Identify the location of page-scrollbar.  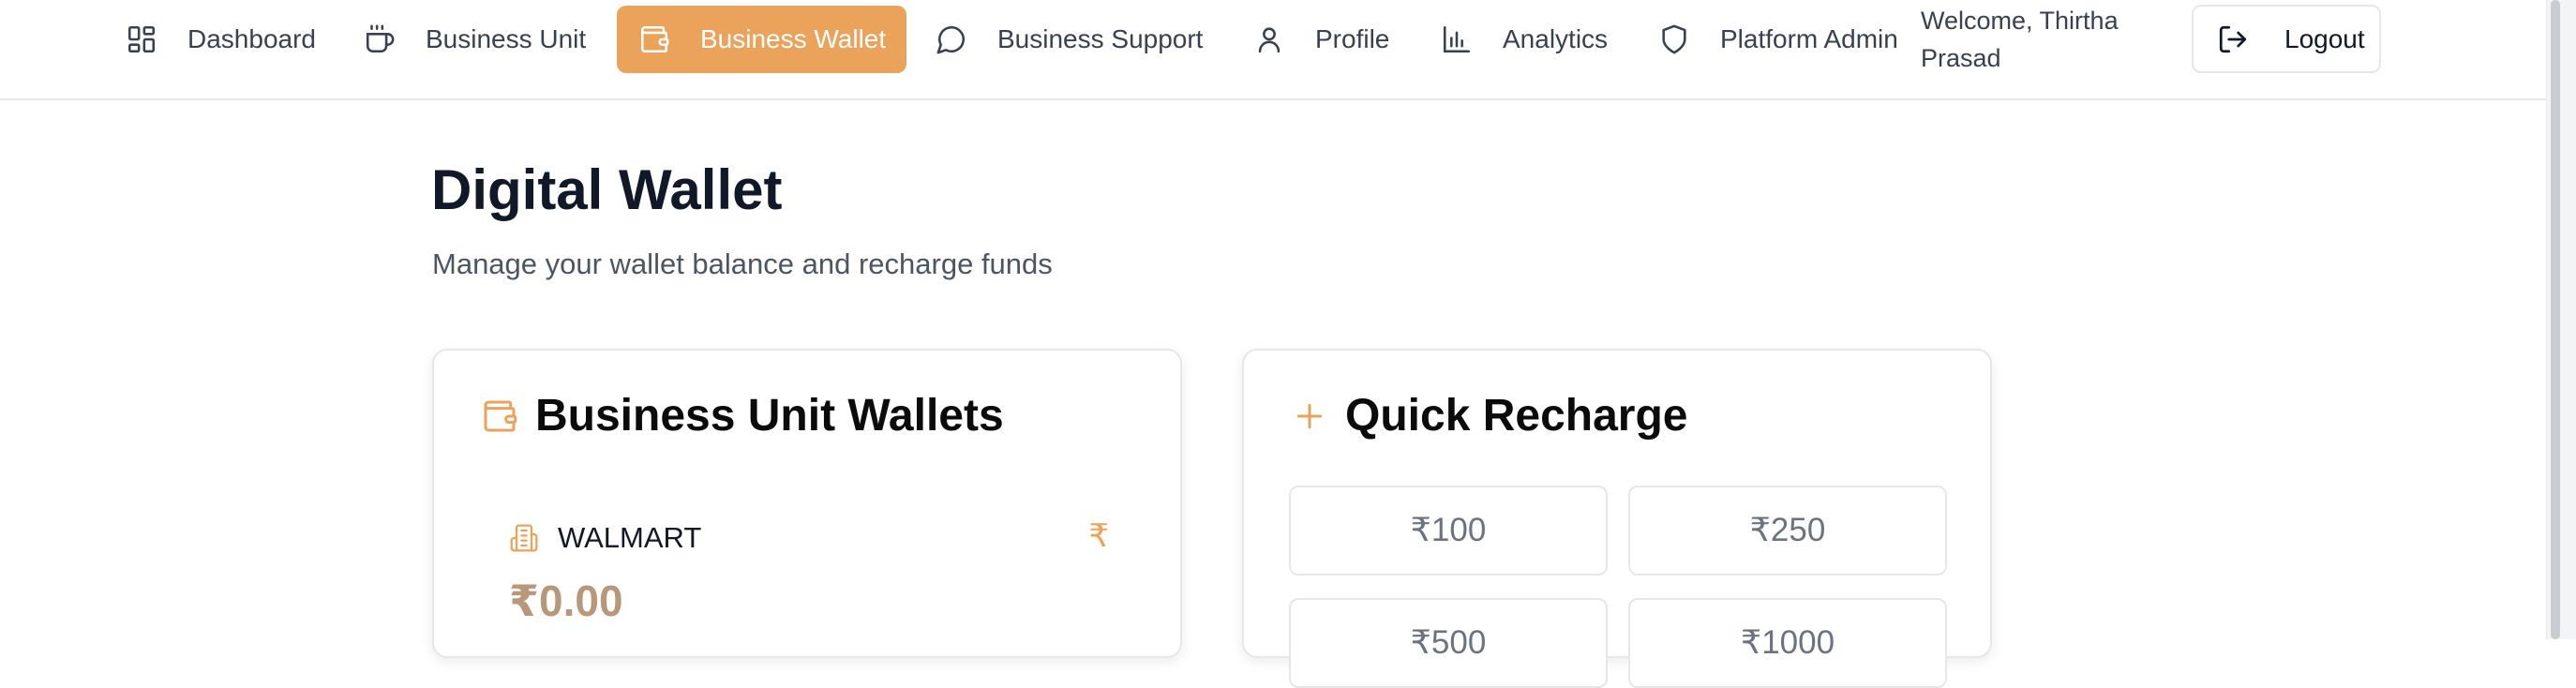
(2561, 319).